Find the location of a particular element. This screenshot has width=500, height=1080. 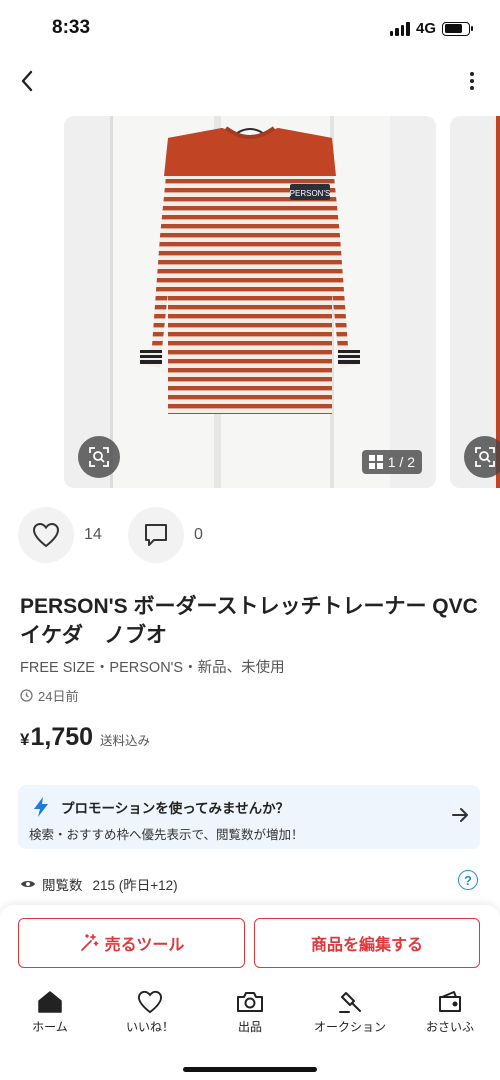

views-label: 閲覧数 is located at coordinates (62, 885).